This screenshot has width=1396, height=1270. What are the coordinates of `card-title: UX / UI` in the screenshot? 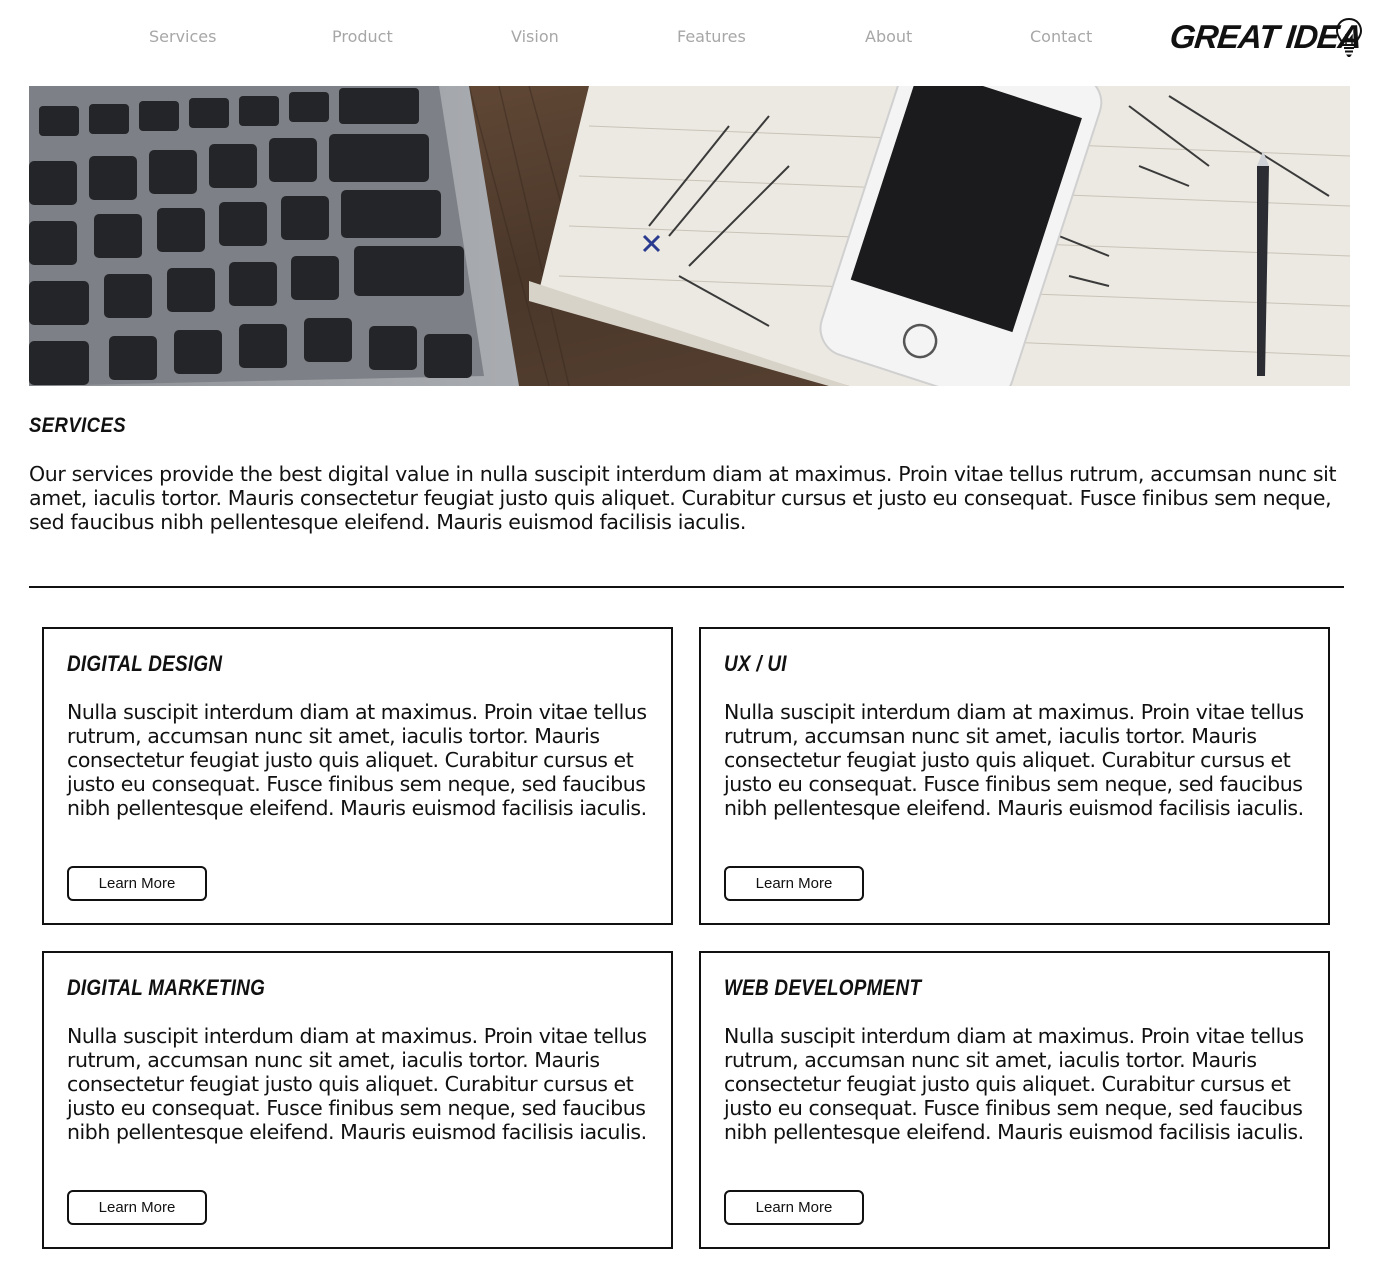 It's located at (755, 663).